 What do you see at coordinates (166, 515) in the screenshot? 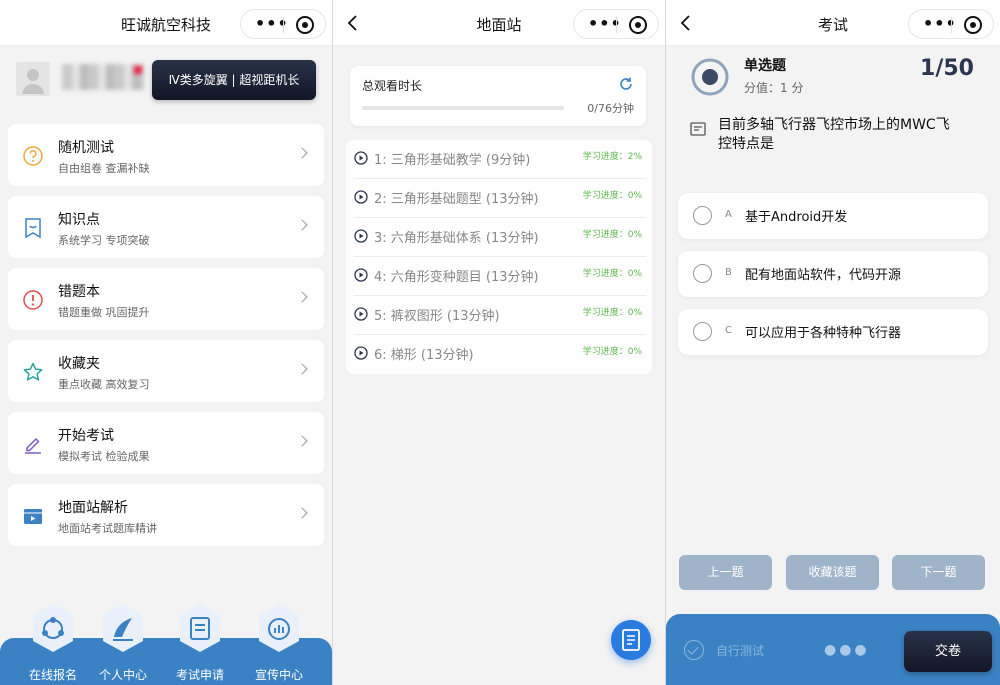
I see `menu-ground-station: 地面站解析 地面站考试题库精讲` at bounding box center [166, 515].